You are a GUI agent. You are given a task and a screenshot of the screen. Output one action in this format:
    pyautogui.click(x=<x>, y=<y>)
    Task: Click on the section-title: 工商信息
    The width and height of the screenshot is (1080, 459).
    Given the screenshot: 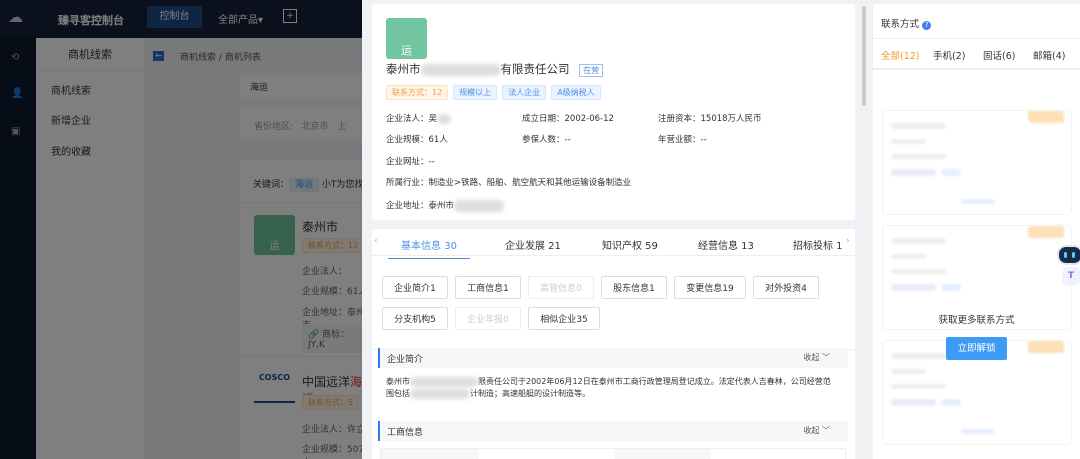 What is the action you would take?
    pyautogui.click(x=405, y=433)
    